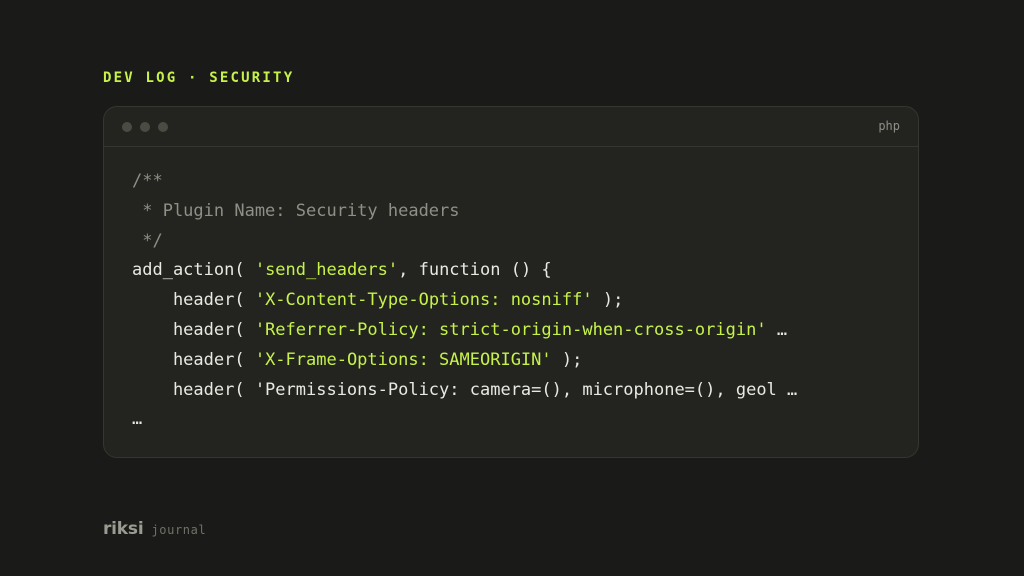 The height and width of the screenshot is (576, 1024). I want to click on code-token: 'X-Frame-Options: SAMEORIGIN', so click(403, 359).